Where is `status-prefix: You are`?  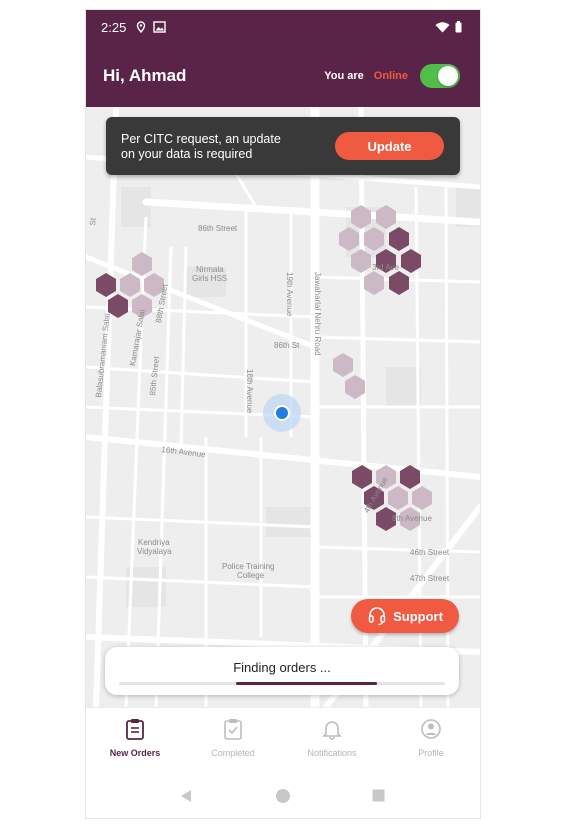 status-prefix: You are is located at coordinates (344, 76).